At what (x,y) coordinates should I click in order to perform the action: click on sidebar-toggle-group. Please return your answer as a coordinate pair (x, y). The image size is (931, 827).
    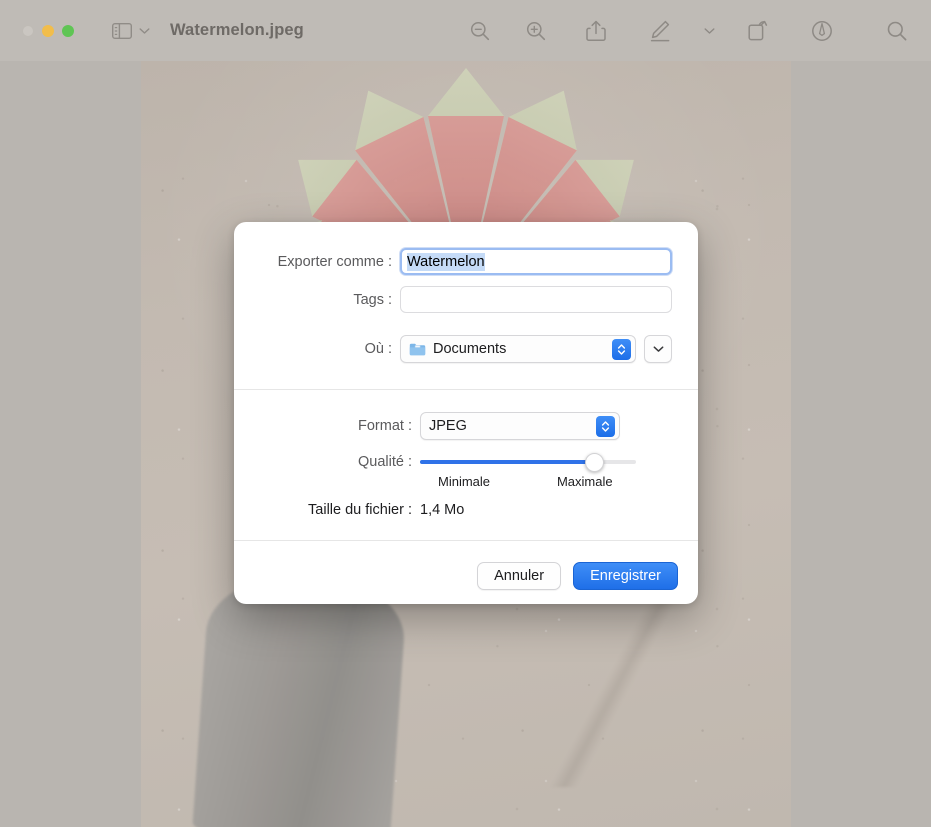
    Looking at the image, I should click on (131, 30).